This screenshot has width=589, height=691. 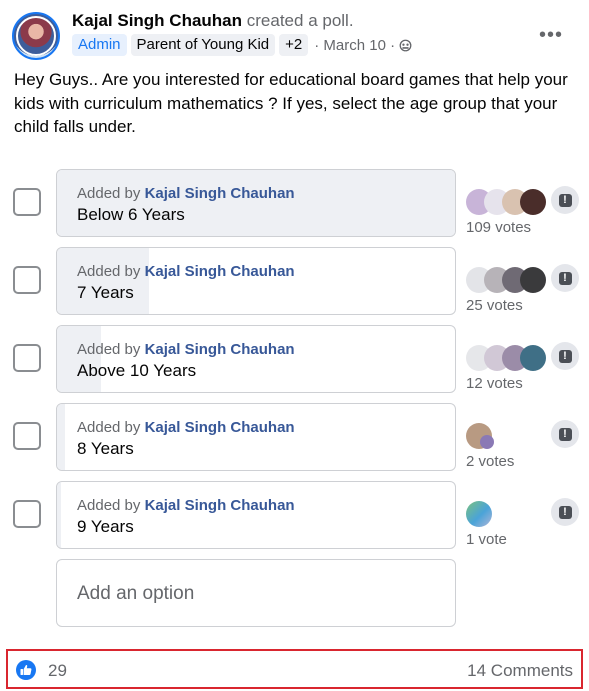 What do you see at coordinates (405, 45) in the screenshot?
I see `privacy-icon` at bounding box center [405, 45].